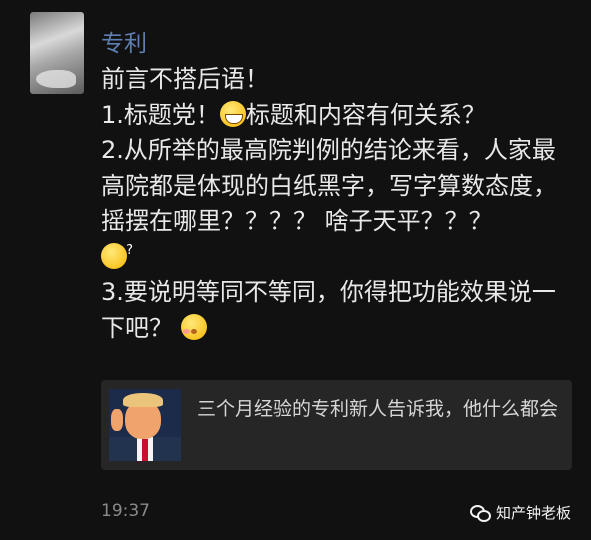  What do you see at coordinates (328, 310) in the screenshot?
I see `message-line-4: 3.要说明等同不等同，你得把功能效果说一下吧？` at bounding box center [328, 310].